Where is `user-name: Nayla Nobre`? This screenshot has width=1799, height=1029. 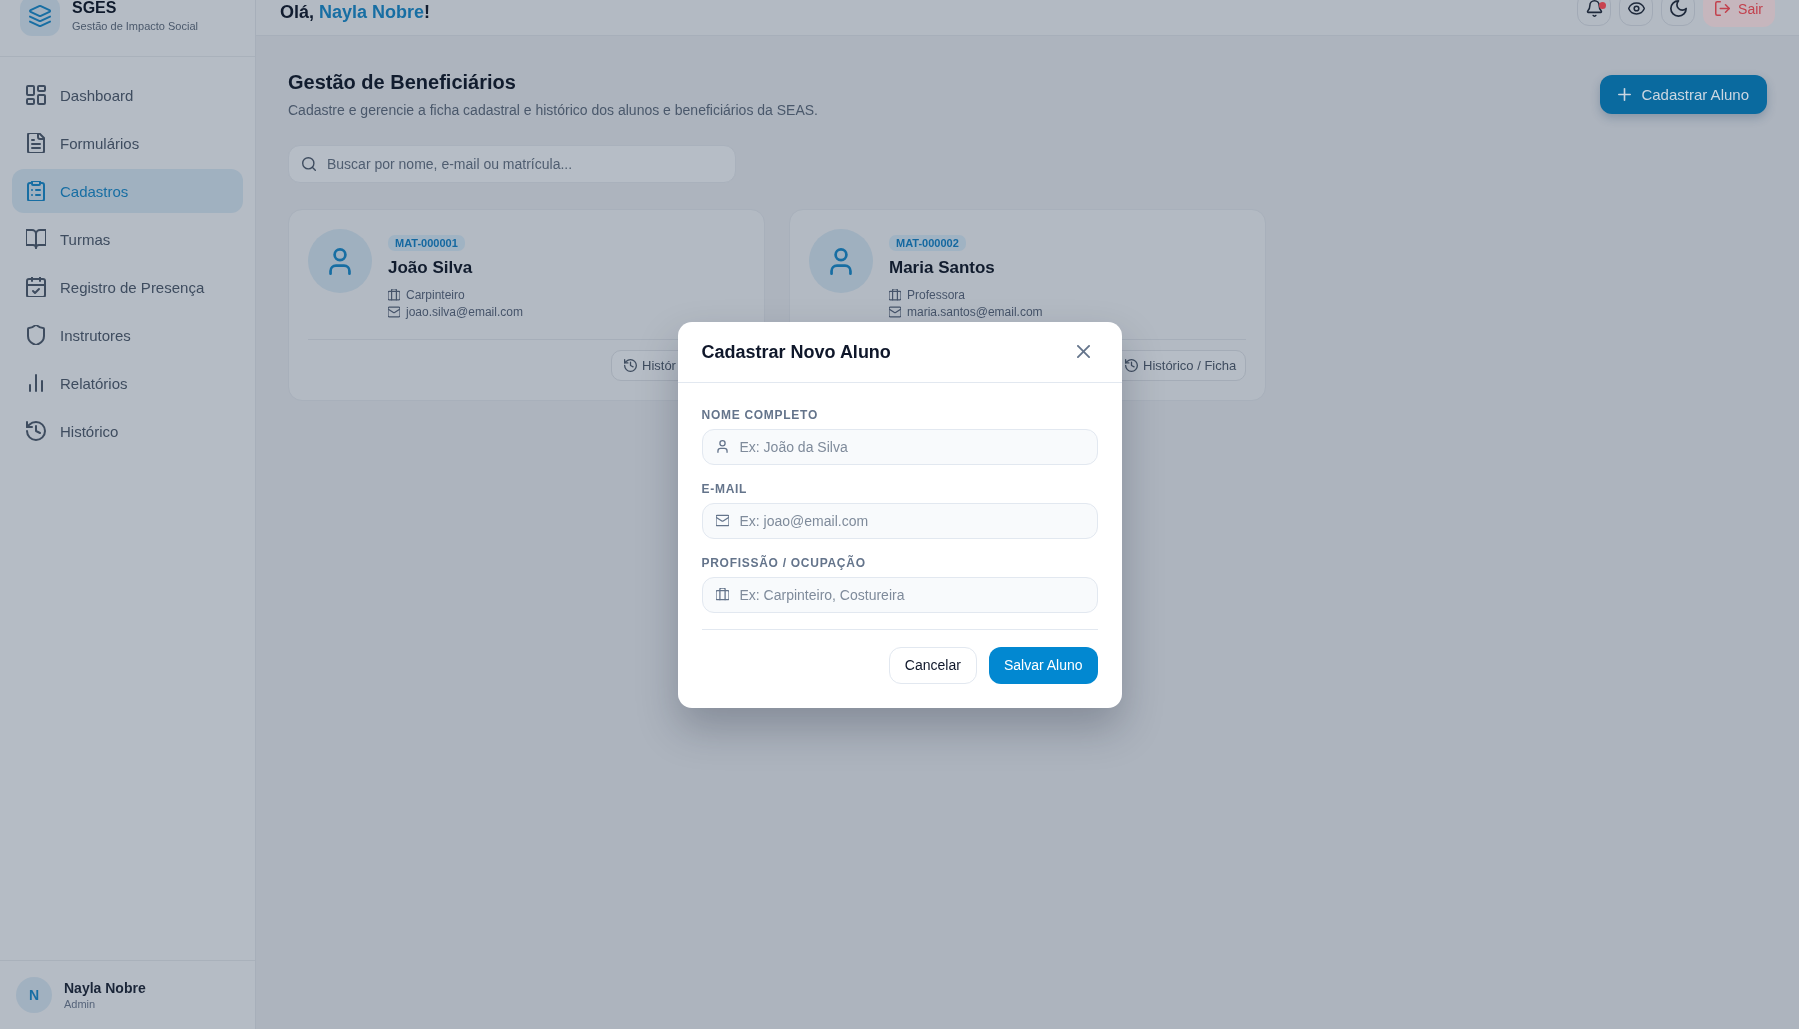
user-name: Nayla Nobre is located at coordinates (105, 987).